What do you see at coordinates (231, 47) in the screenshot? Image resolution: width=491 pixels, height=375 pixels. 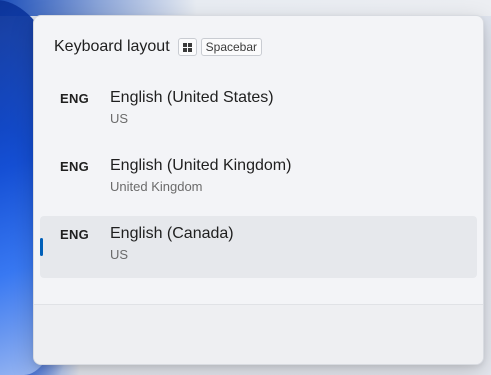 I see `spacebar-key-chip: Spacebar` at bounding box center [231, 47].